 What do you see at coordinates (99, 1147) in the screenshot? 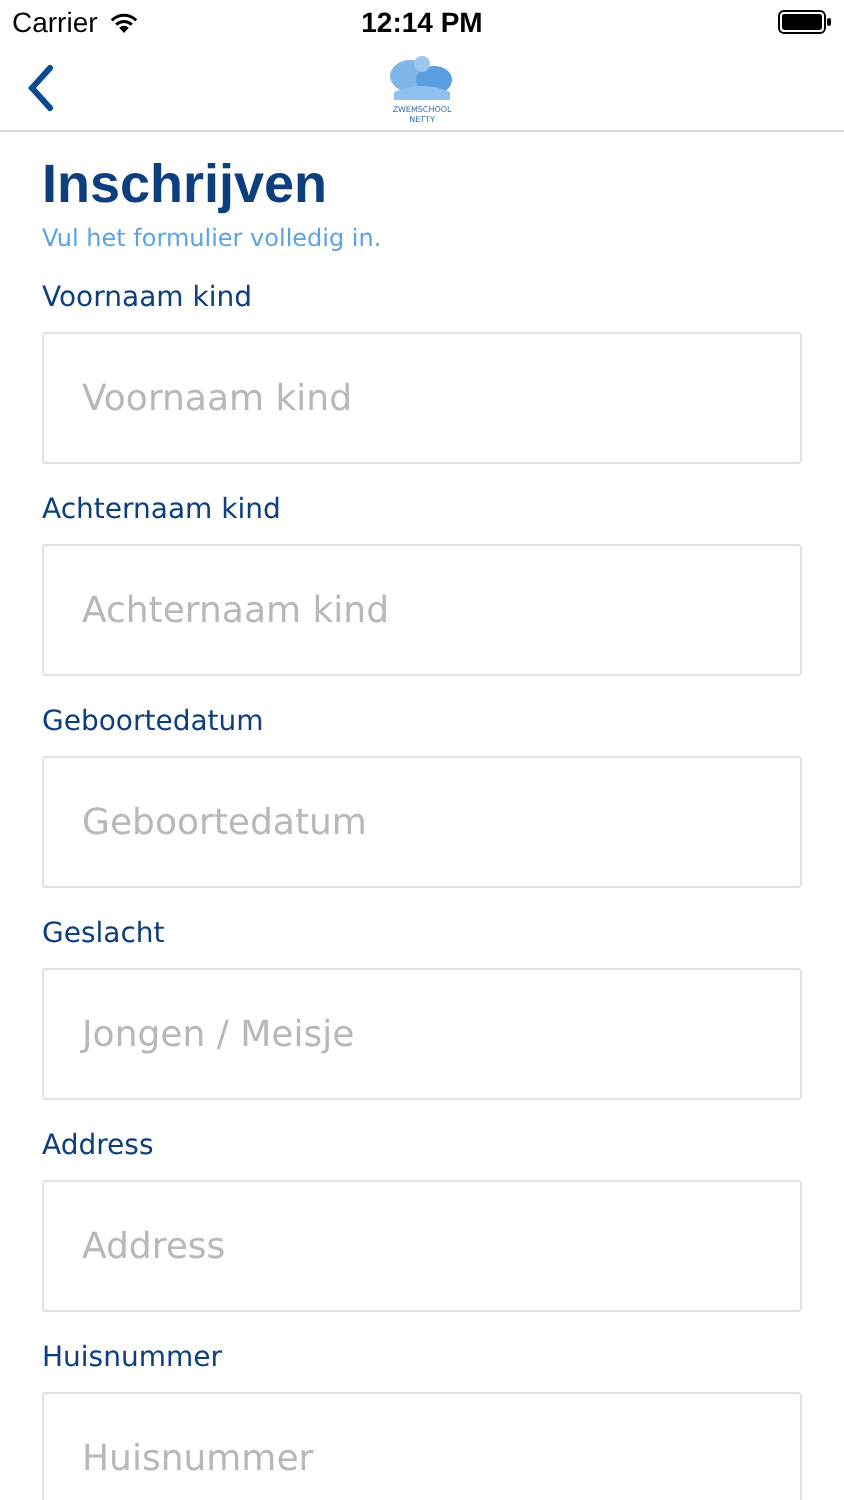
I see `field-label: Address` at bounding box center [99, 1147].